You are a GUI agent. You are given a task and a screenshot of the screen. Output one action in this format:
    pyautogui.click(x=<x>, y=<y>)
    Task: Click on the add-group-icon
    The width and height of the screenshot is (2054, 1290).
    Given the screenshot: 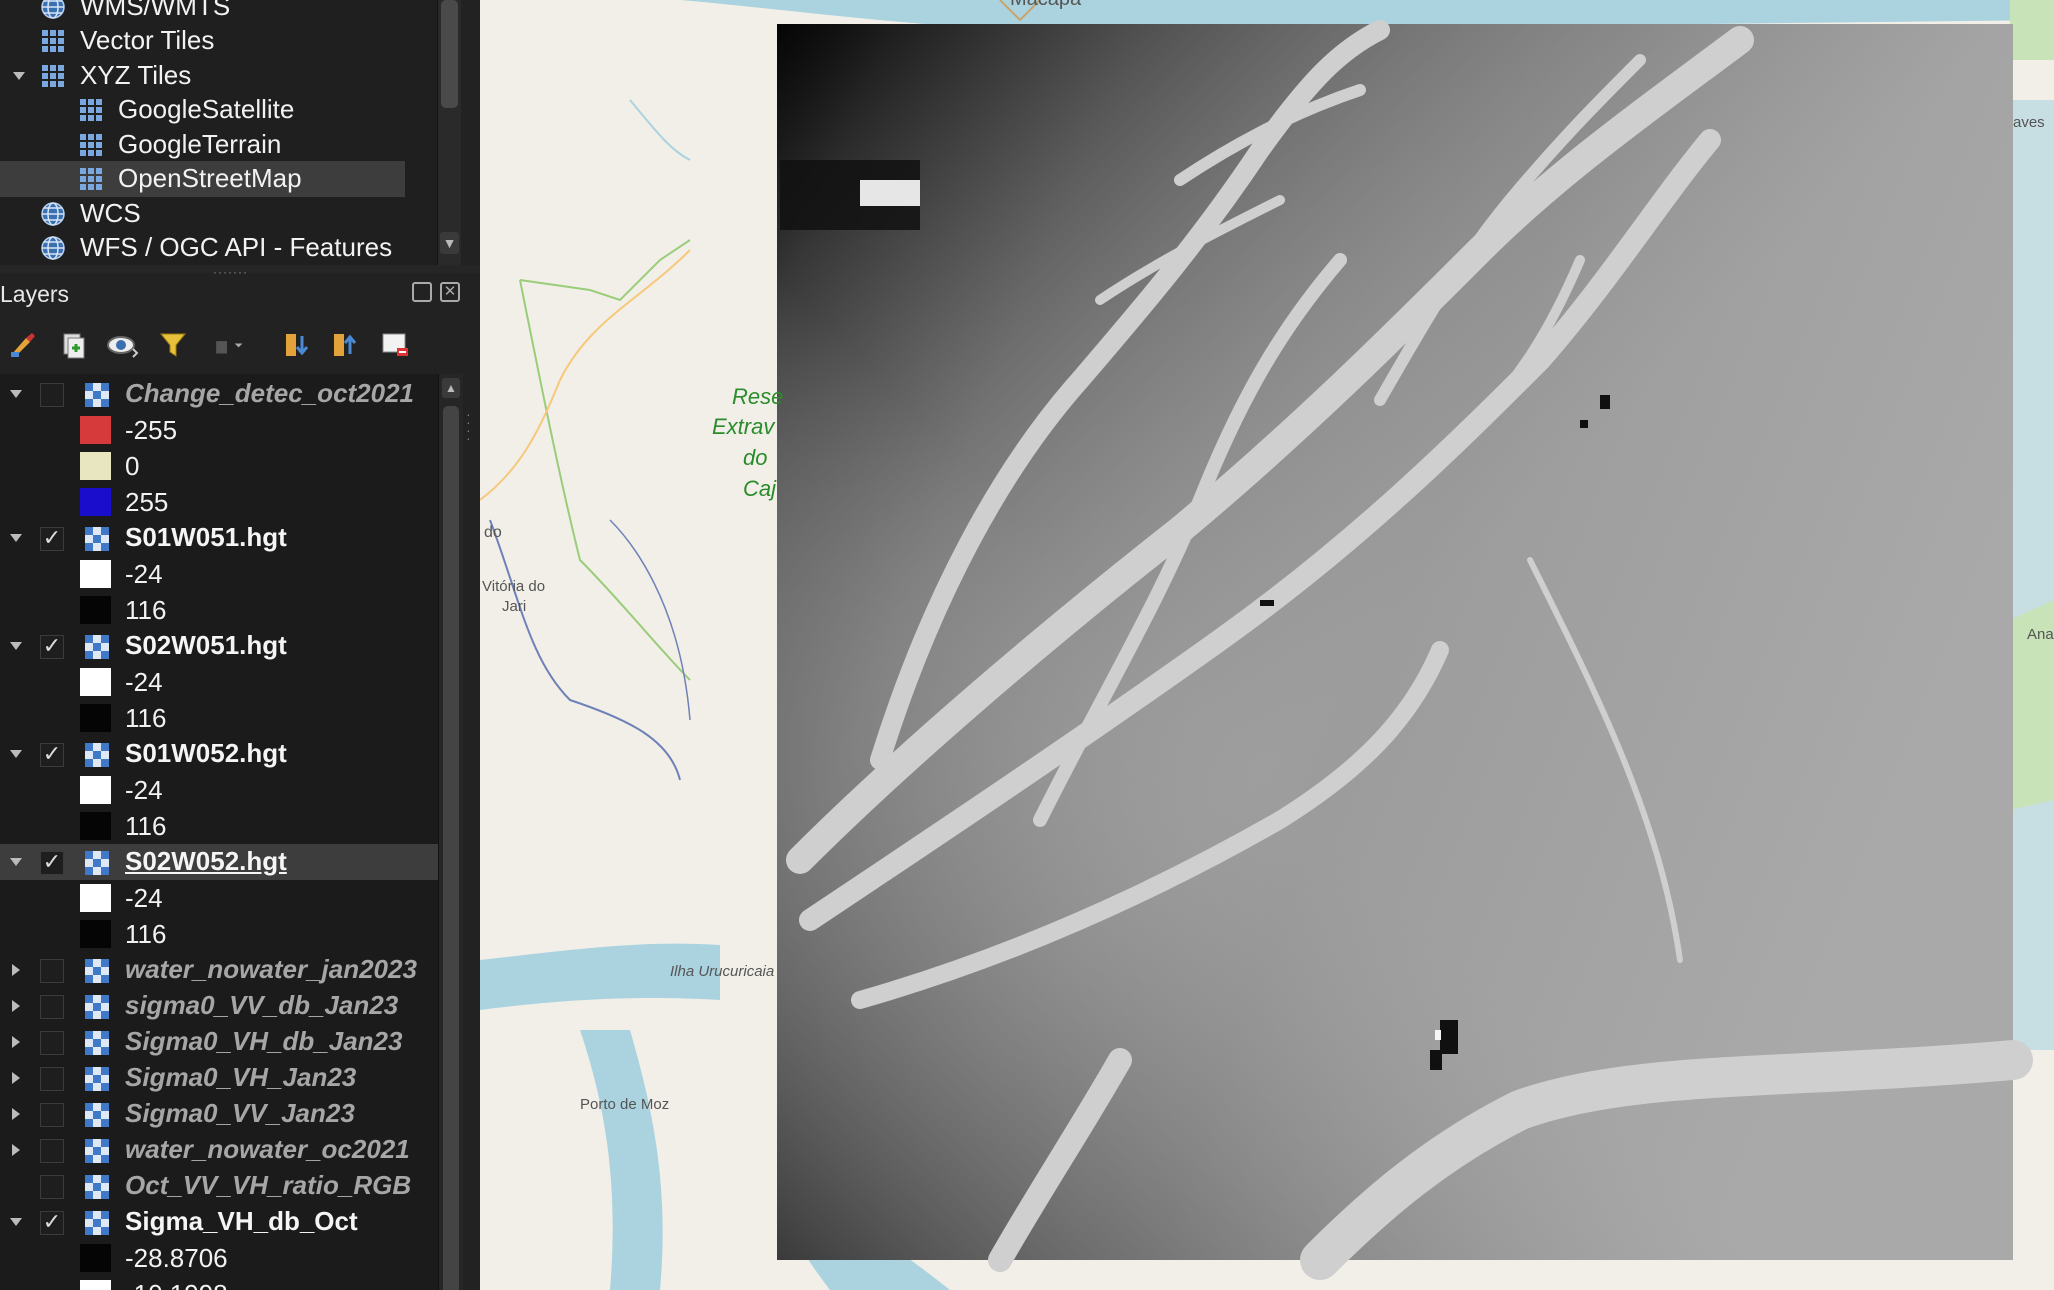 What is the action you would take?
    pyautogui.click(x=73, y=345)
    